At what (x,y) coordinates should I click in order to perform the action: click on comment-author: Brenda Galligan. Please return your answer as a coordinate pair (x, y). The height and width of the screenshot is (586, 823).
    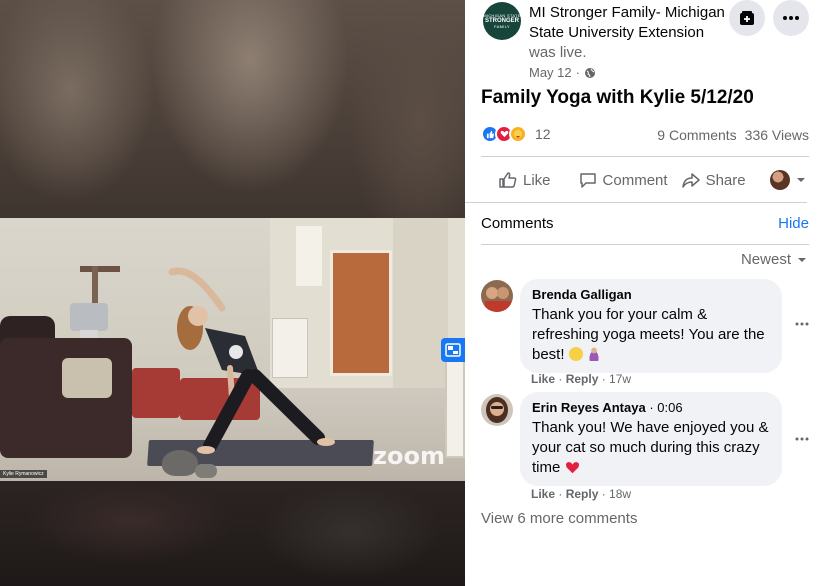
    Looking at the image, I should click on (651, 294).